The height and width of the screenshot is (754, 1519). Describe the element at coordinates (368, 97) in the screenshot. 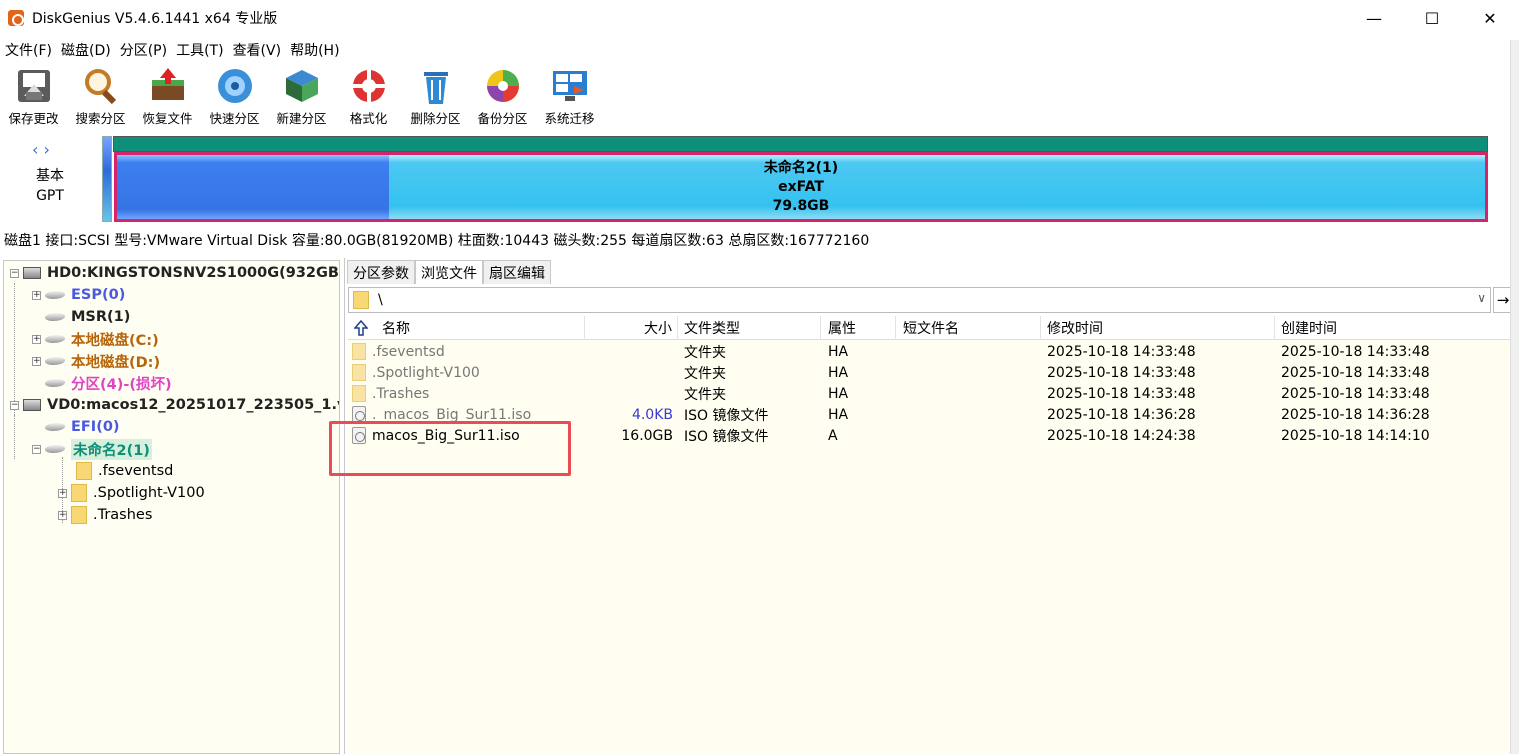

I see `format-button: 格式化` at that location.